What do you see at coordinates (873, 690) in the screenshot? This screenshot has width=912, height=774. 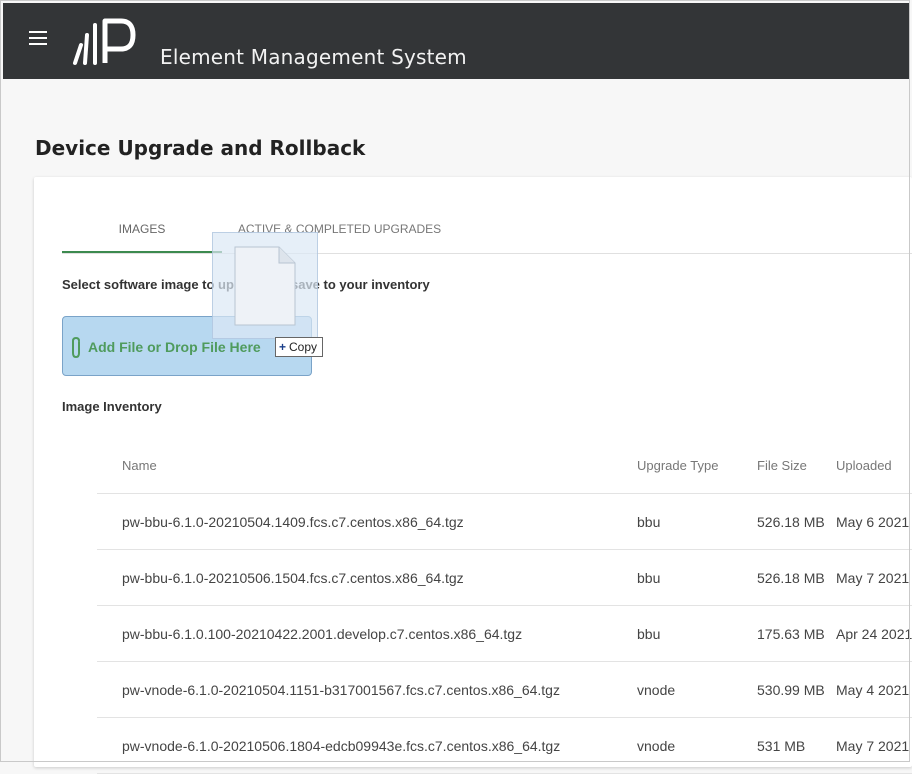 I see `cell-uploaded: May 4 2021` at bounding box center [873, 690].